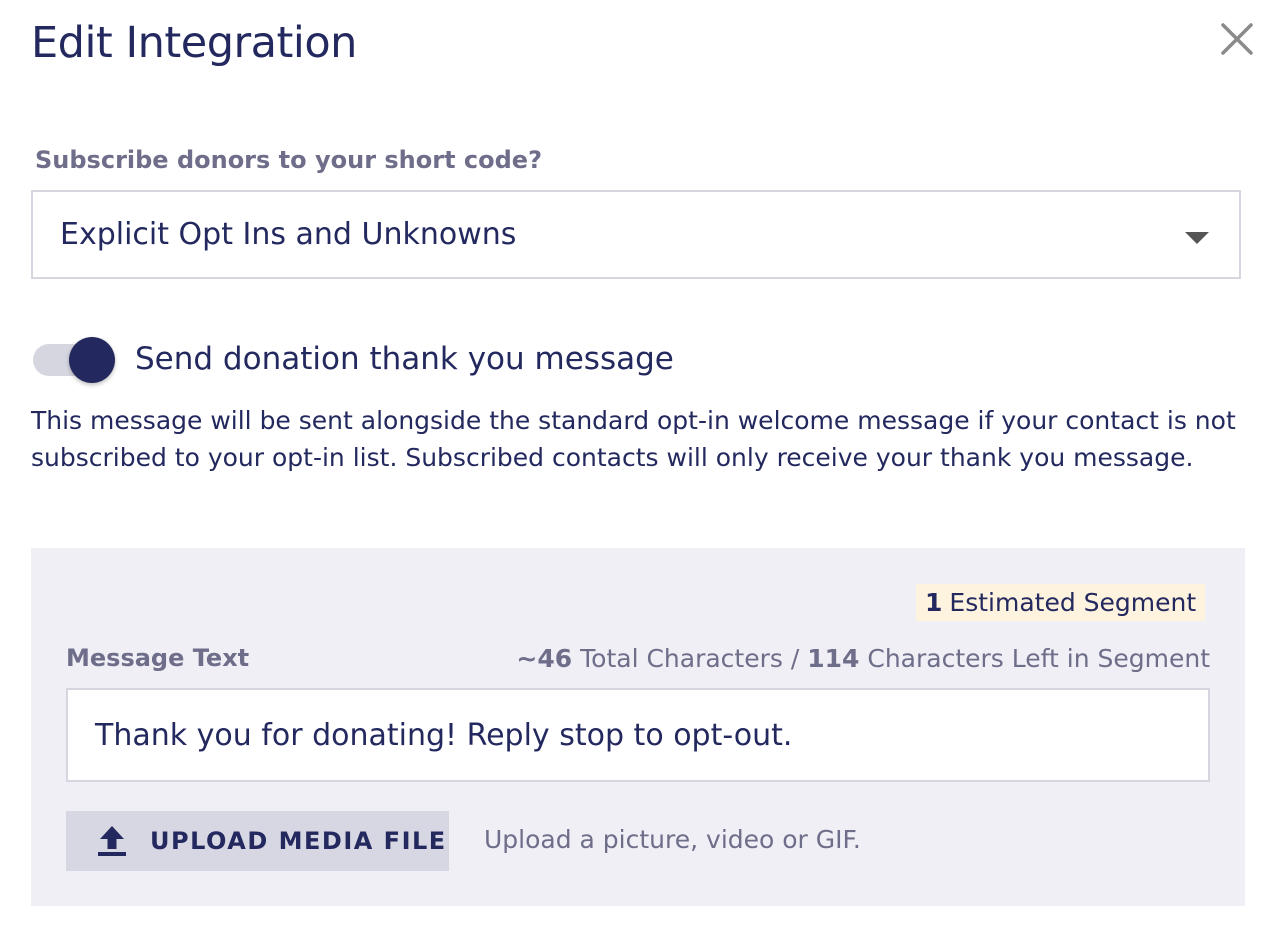 This screenshot has height=944, width=1288. I want to click on upload-icon, so click(112, 841).